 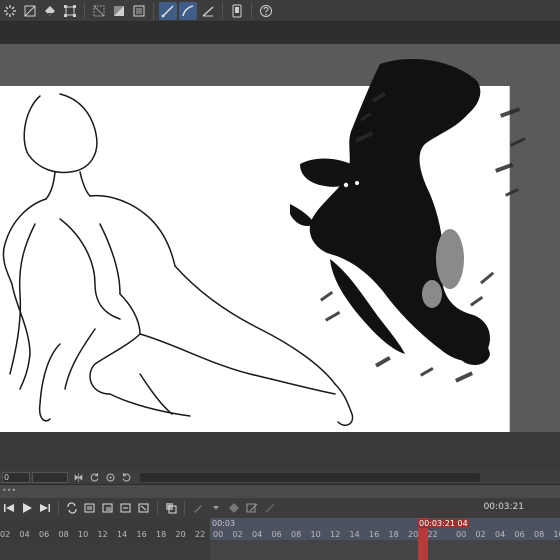 What do you see at coordinates (280, 491) in the screenshot?
I see `timeline-header: •••` at bounding box center [280, 491].